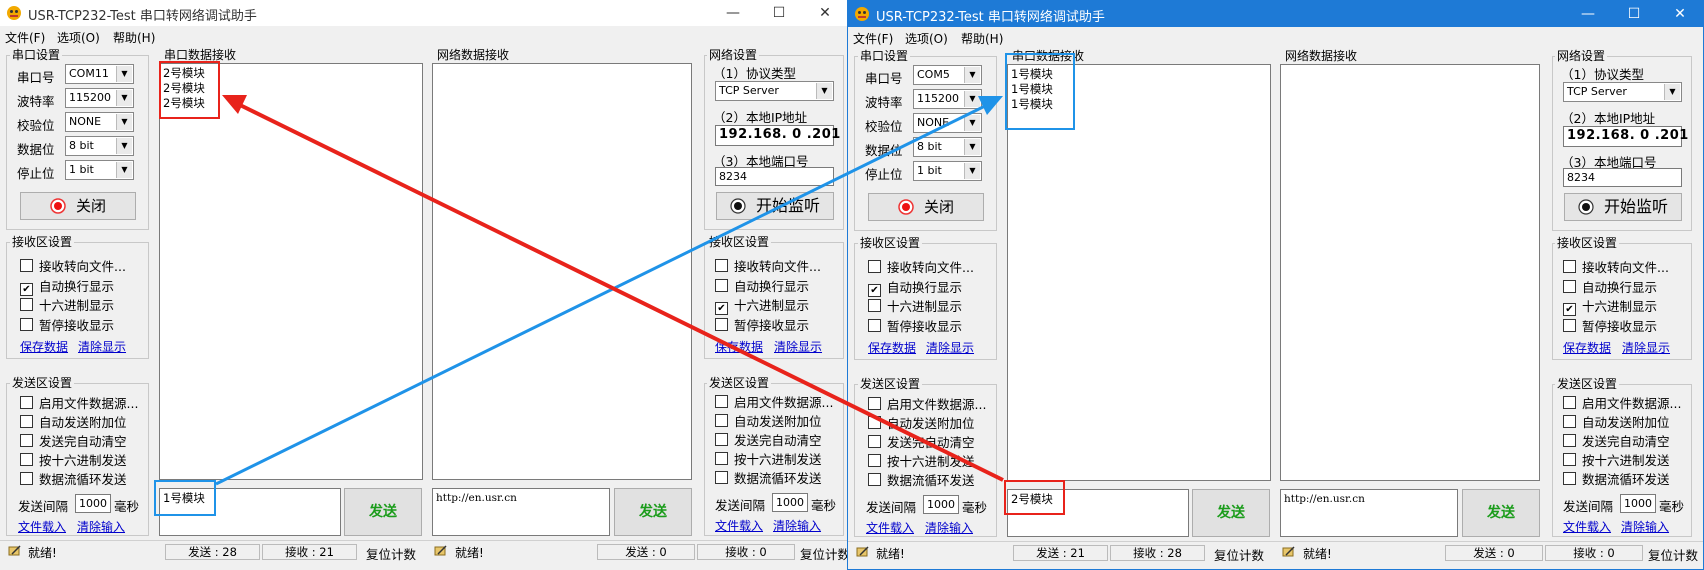 The height and width of the screenshot is (570, 1704). Describe the element at coordinates (1622, 177) in the screenshot. I see `local-port-input: 8234` at that location.